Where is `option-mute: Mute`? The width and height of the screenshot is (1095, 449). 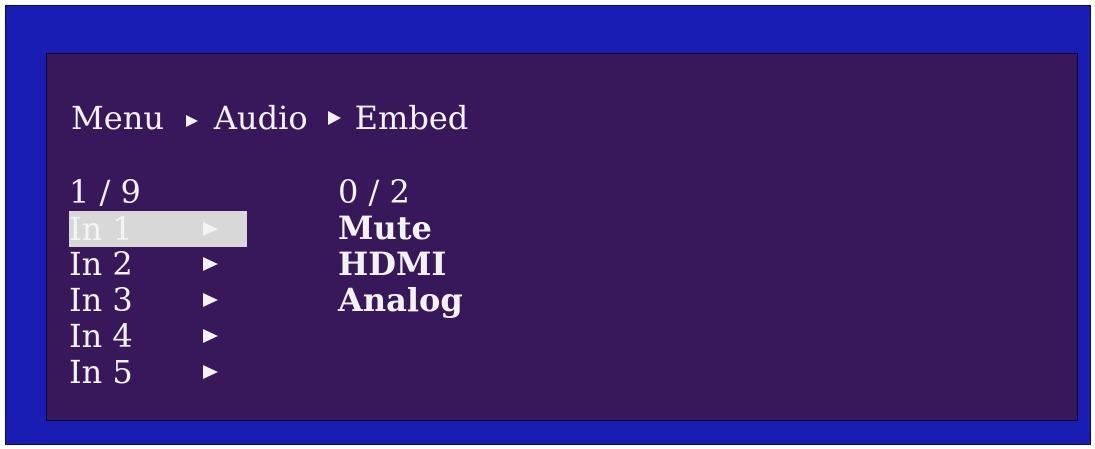 option-mute: Mute is located at coordinates (488, 228).